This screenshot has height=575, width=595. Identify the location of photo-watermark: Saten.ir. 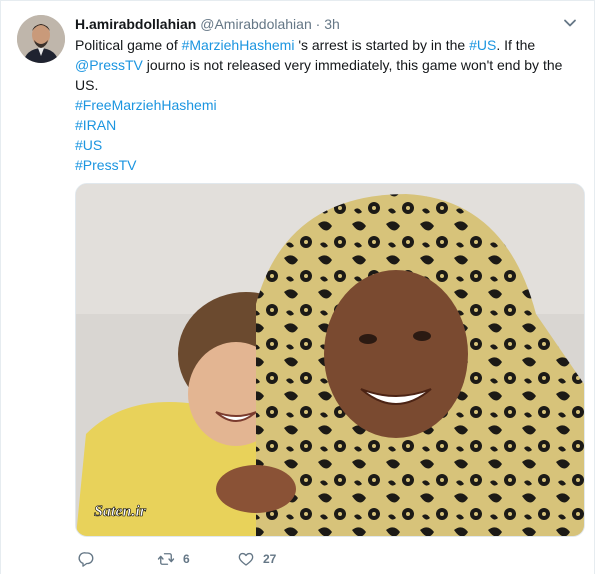
(120, 511).